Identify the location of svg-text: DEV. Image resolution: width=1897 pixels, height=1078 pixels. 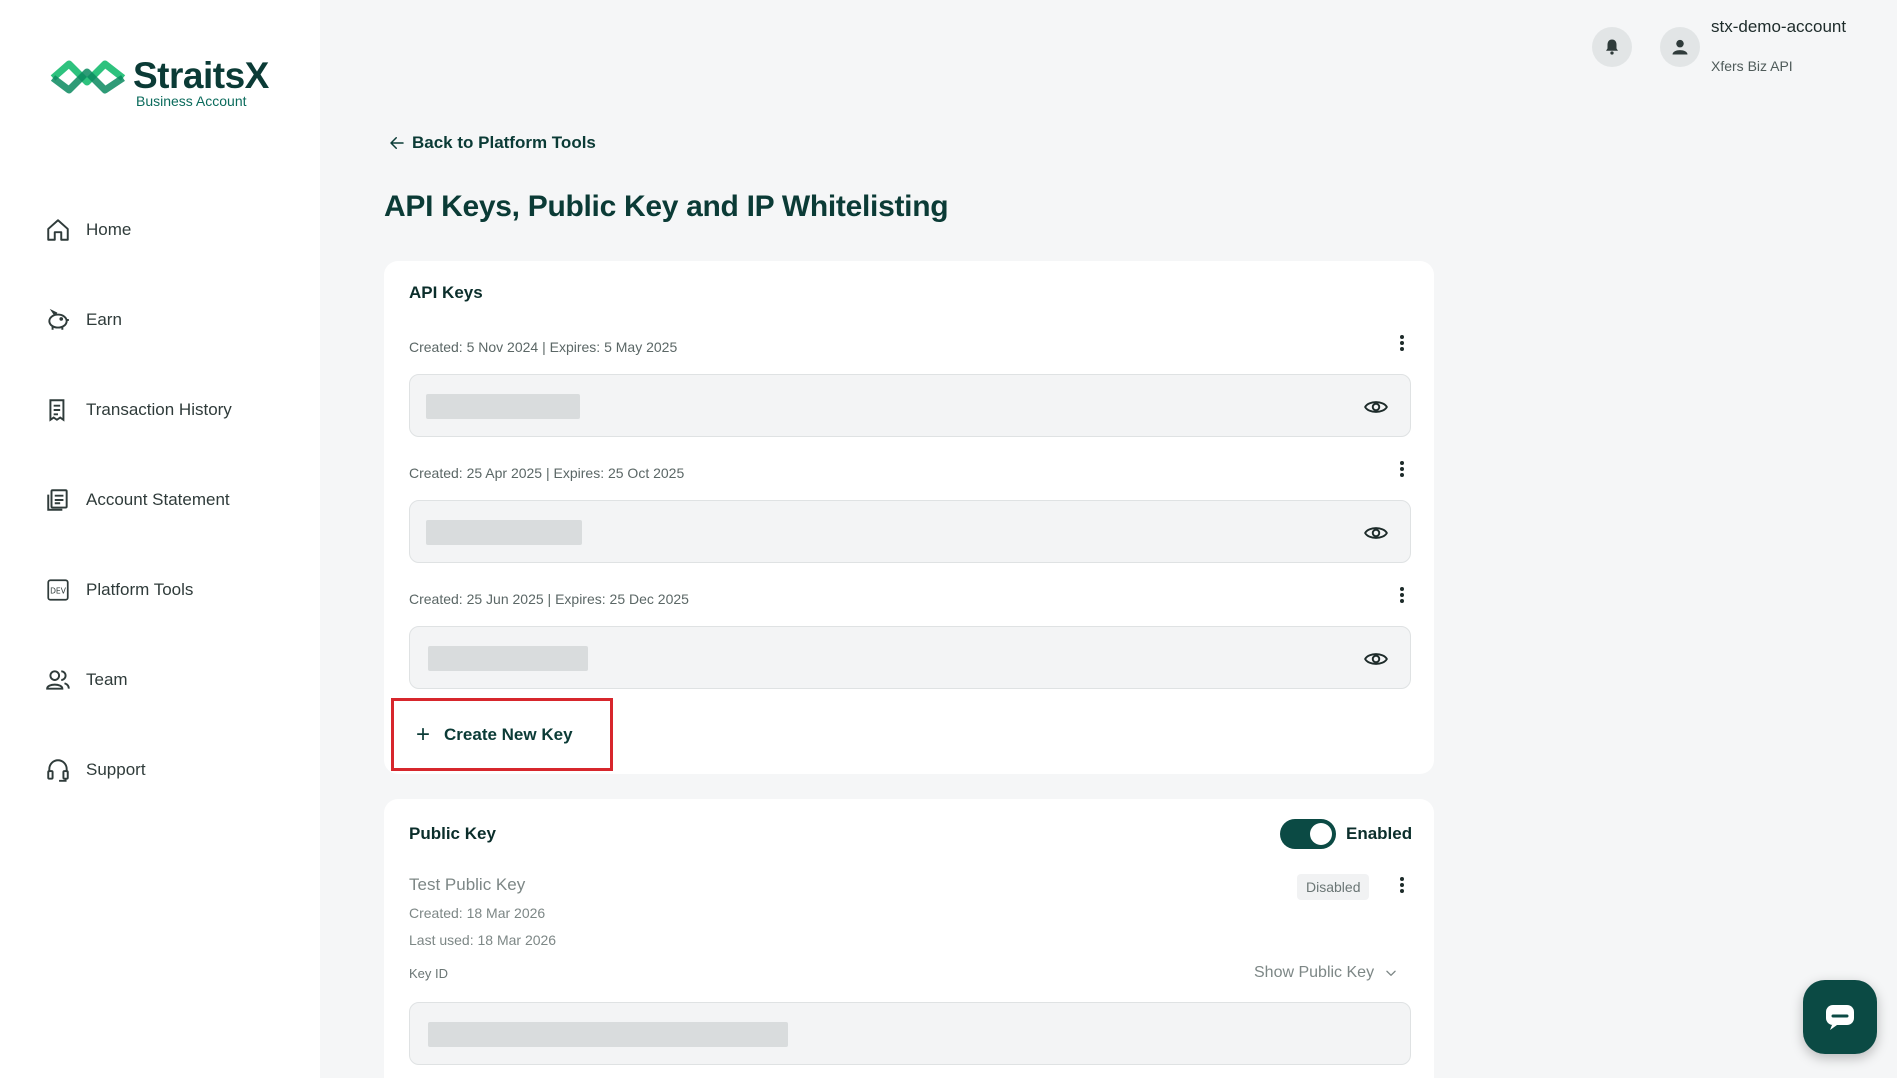
(58, 590).